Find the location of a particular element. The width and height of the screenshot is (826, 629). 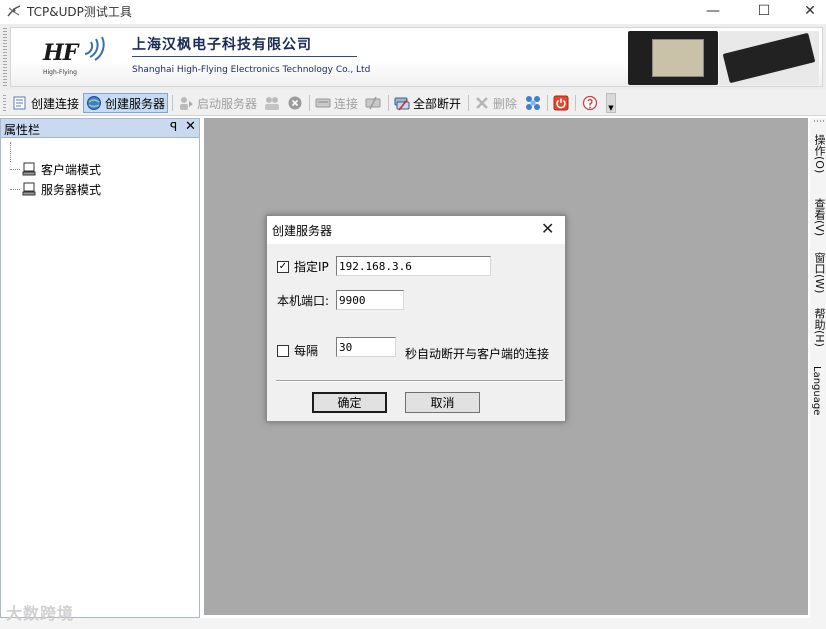

start-server-icon is located at coordinates (186, 103).